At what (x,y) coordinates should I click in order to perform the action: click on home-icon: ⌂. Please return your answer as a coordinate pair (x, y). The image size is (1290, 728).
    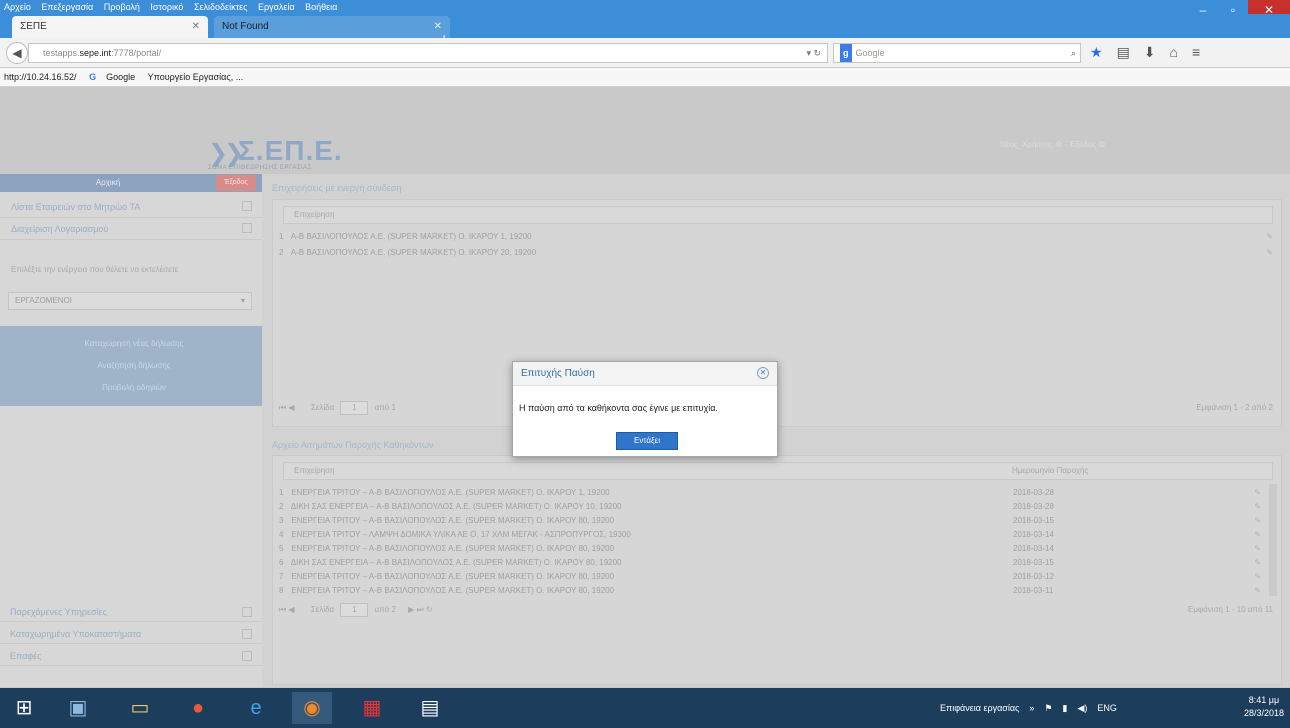
    Looking at the image, I should click on (1174, 52).